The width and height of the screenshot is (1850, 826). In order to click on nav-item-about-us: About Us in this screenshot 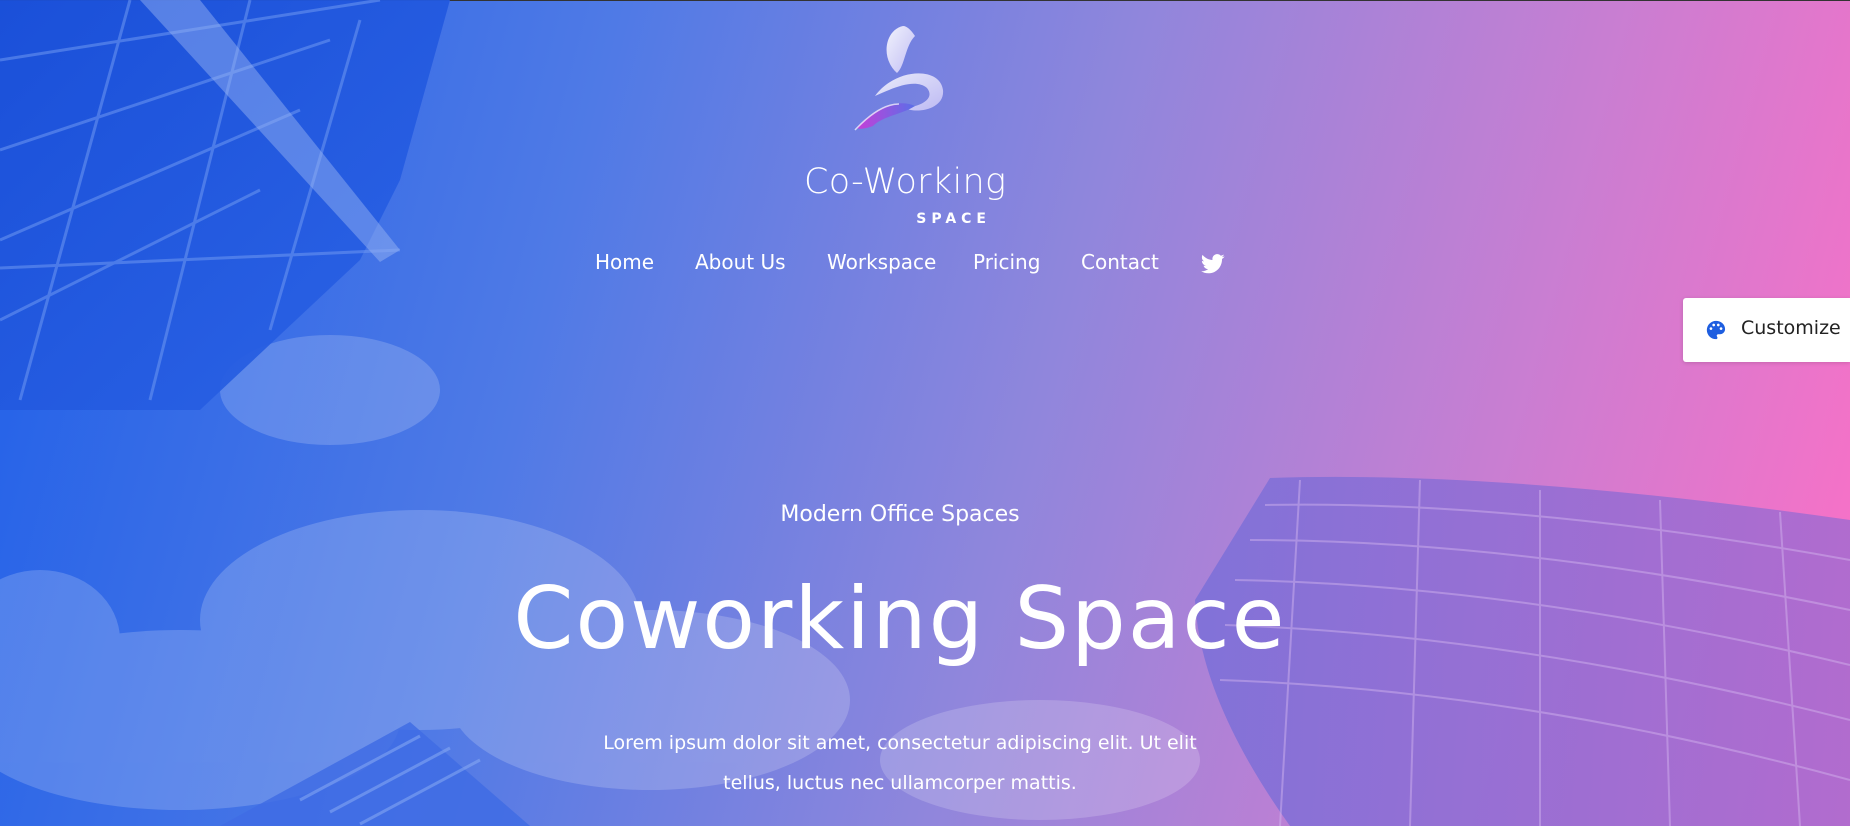, I will do `click(740, 262)`.